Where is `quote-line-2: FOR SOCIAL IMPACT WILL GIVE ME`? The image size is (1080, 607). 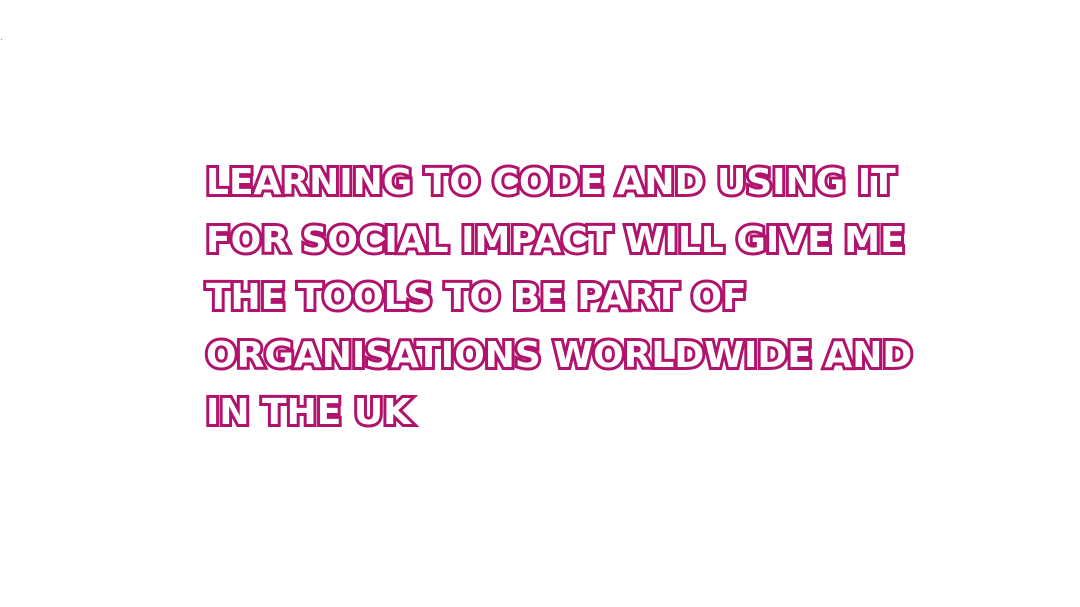 quote-line-2: FOR SOCIAL IMPACT WILL GIVE ME is located at coordinates (555, 240).